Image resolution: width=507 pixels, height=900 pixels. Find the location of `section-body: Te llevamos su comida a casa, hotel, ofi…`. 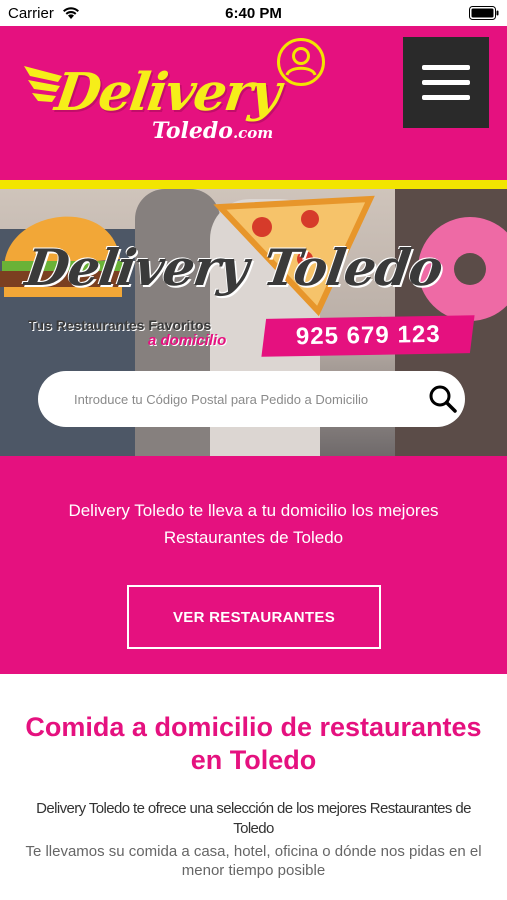

section-body: Te llevamos su comida a casa, hotel, ofi… is located at coordinates (253, 861).